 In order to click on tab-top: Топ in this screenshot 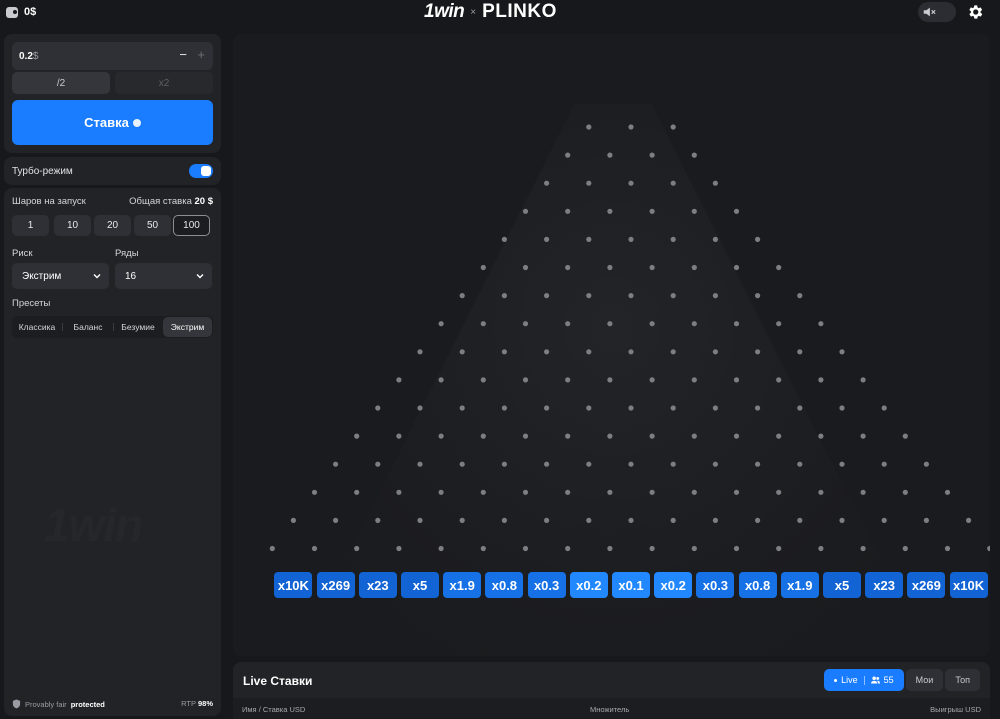, I will do `click(962, 680)`.